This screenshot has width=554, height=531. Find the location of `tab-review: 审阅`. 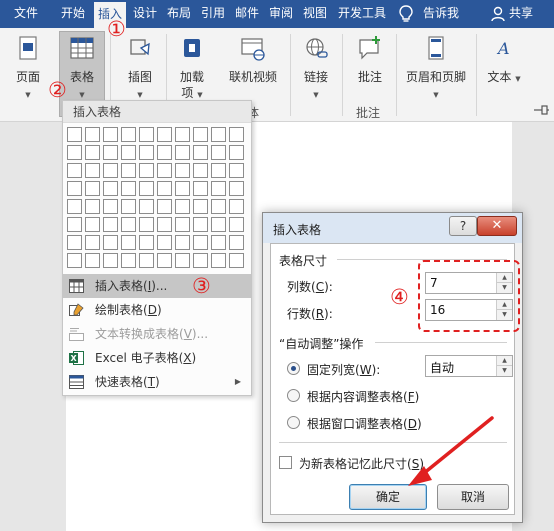

tab-review: 审阅 is located at coordinates (281, 14).